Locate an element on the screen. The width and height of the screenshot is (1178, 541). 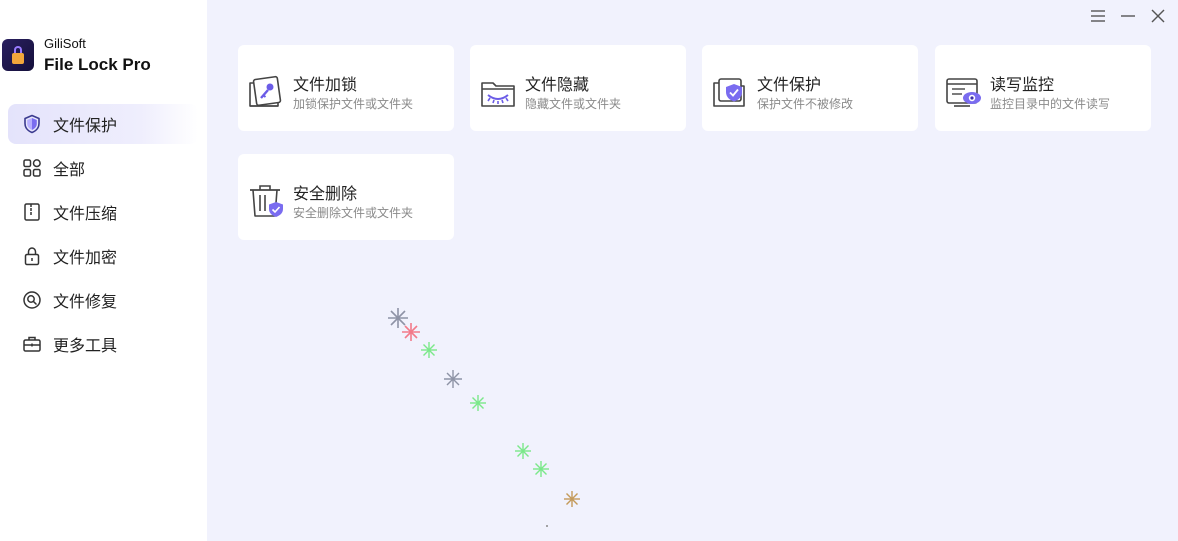
card-secure-delete: 安全删除 安全删除文件或文件夹 is located at coordinates (346, 197).